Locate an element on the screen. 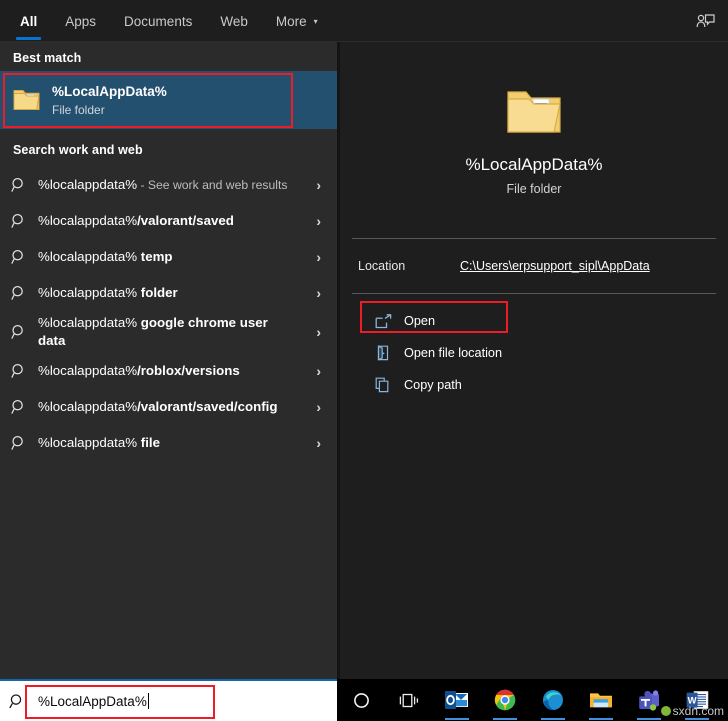 The image size is (728, 721). tab-apps: Apps is located at coordinates (80, 21).